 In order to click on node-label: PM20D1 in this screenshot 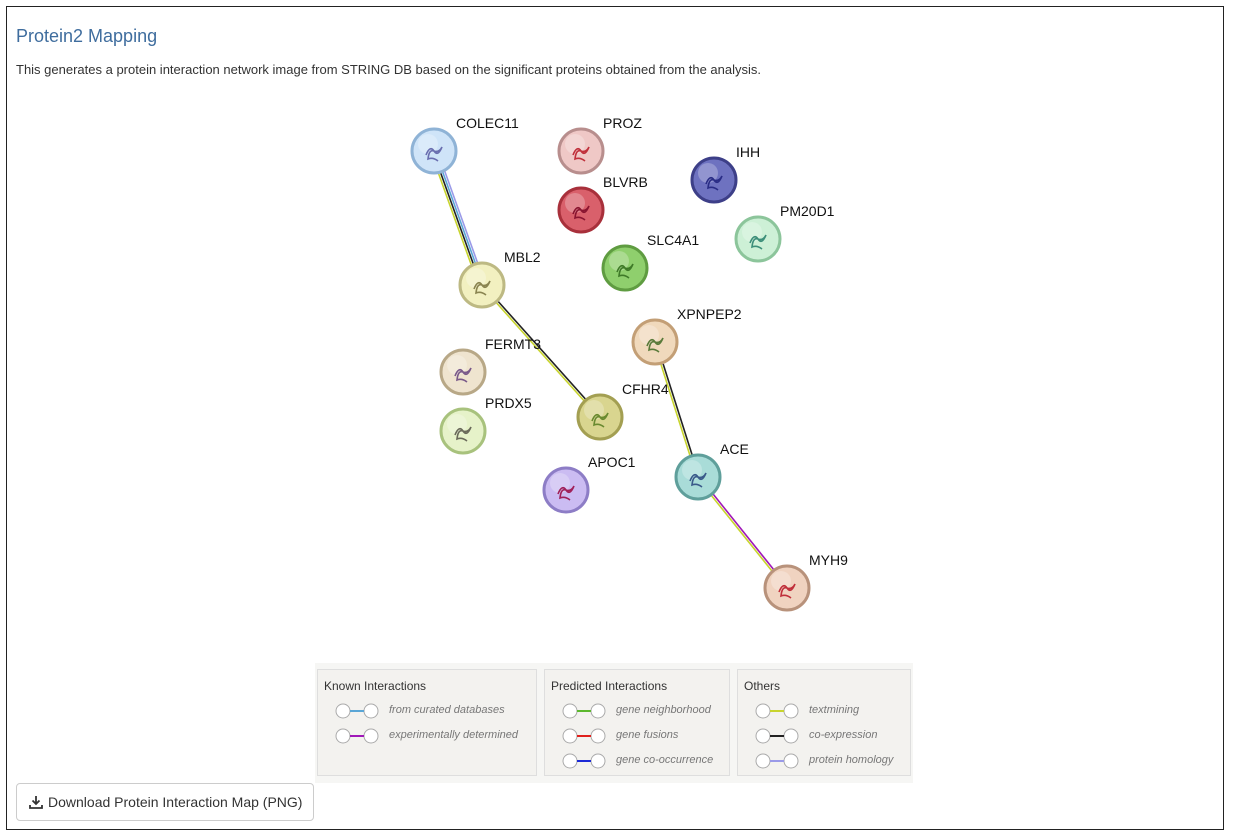, I will do `click(807, 211)`.